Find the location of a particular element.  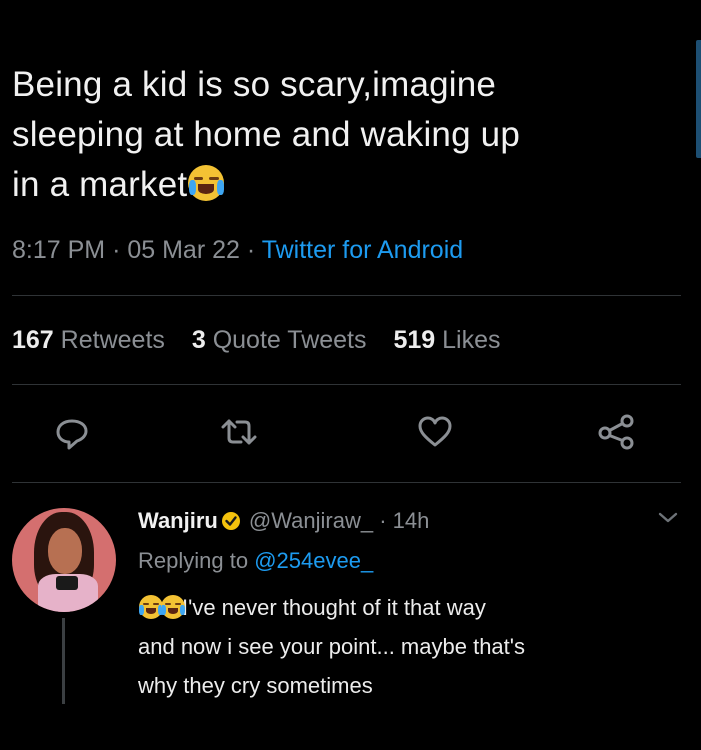

tweet-date: 05 Mar 22 is located at coordinates (183, 250).